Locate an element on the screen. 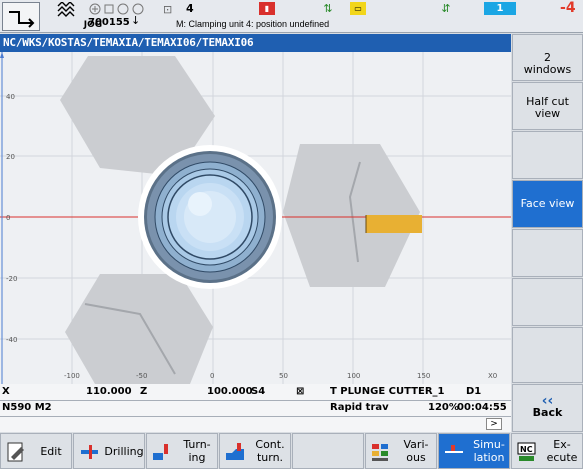 Image resolution: width=583 pixels, height=469 pixels. transfer-icon: ⇅ is located at coordinates (328, 8).